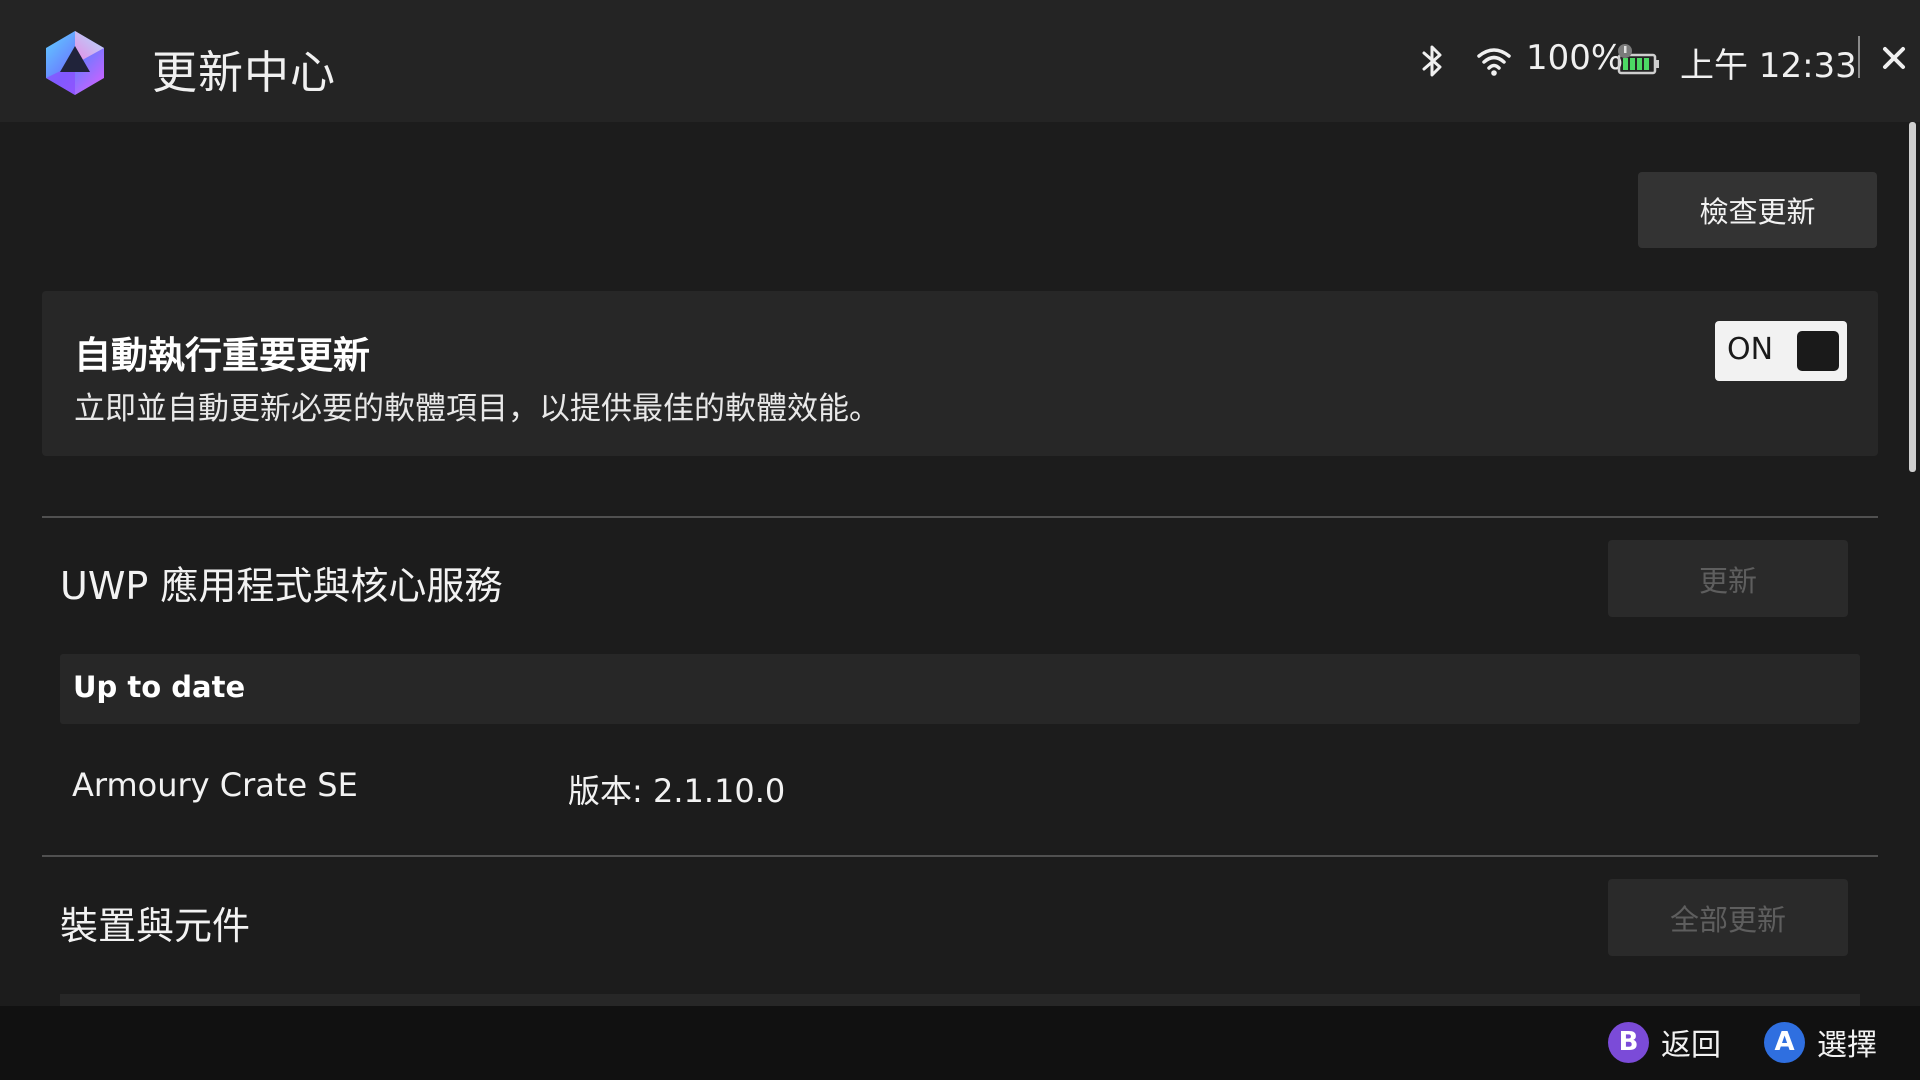  Describe the element at coordinates (1728, 578) in the screenshot. I see `uwp-update-button: 更新` at that location.